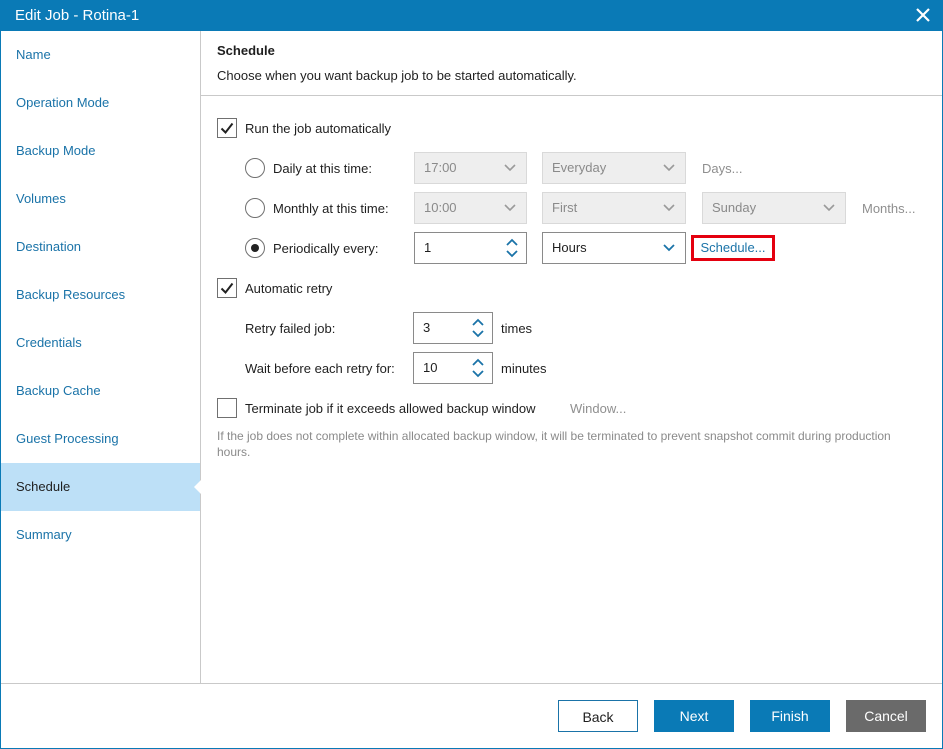 This screenshot has height=749, width=943. Describe the element at coordinates (100, 343) in the screenshot. I see `sidebar-item-credentials: Credentials` at that location.